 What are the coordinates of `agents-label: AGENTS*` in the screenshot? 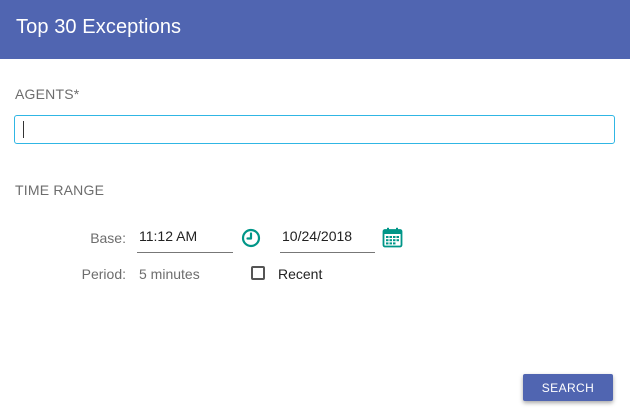 It's located at (47, 94).